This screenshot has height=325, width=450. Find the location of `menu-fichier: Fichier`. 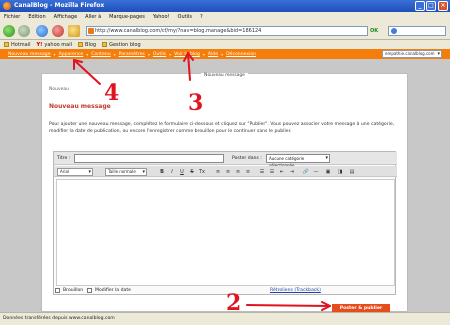

menu-fichier: Fichier is located at coordinates (12, 17).